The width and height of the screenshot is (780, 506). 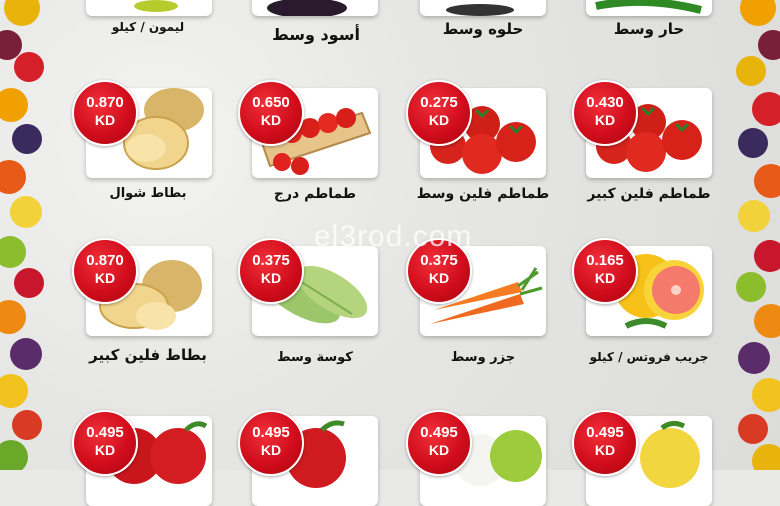 I want to click on price-badge: 0.650 KD, so click(x=271, y=113).